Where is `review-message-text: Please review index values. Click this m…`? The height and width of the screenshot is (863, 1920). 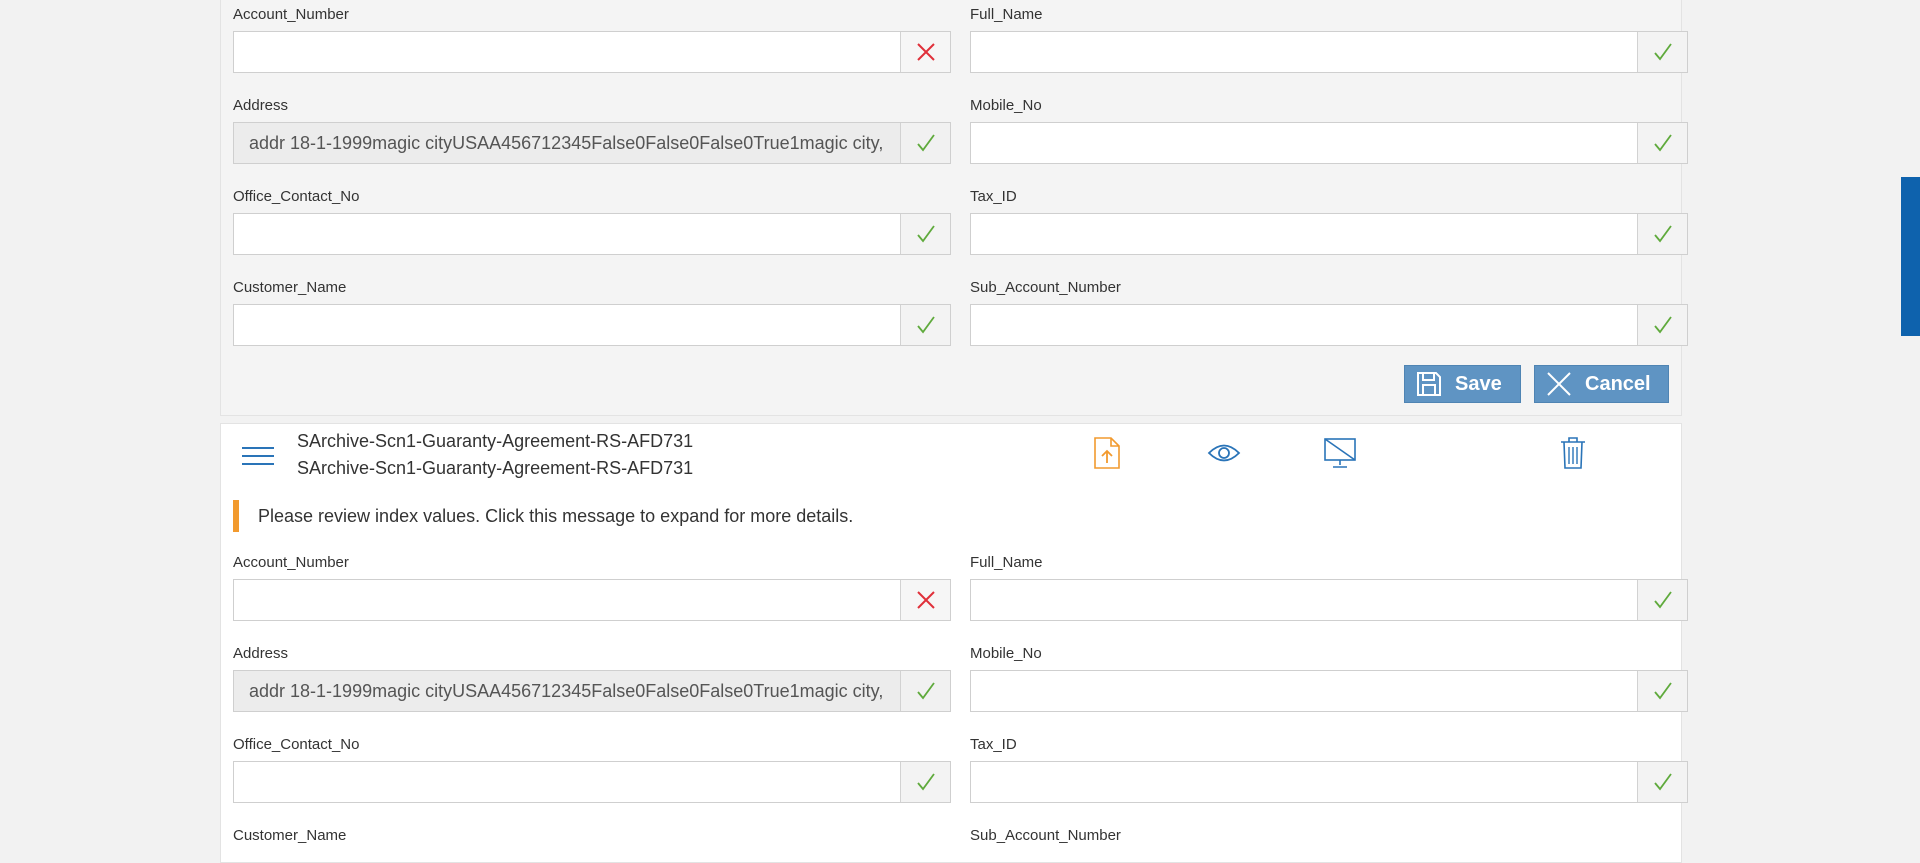
review-message-text: Please review index values. Click this m… is located at coordinates (556, 515).